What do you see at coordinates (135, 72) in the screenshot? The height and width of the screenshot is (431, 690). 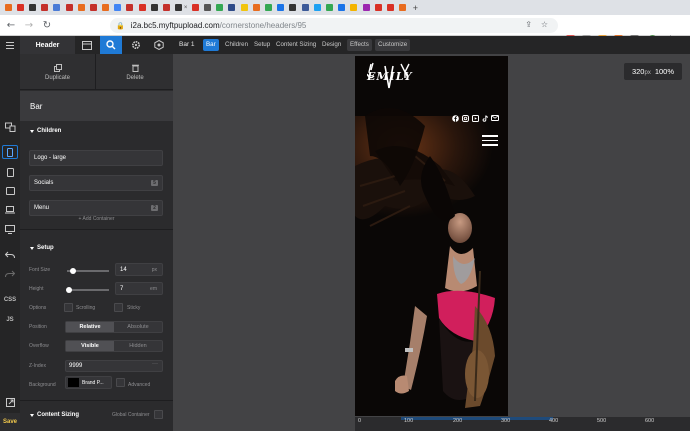 I see `delete-button: Delete` at bounding box center [135, 72].